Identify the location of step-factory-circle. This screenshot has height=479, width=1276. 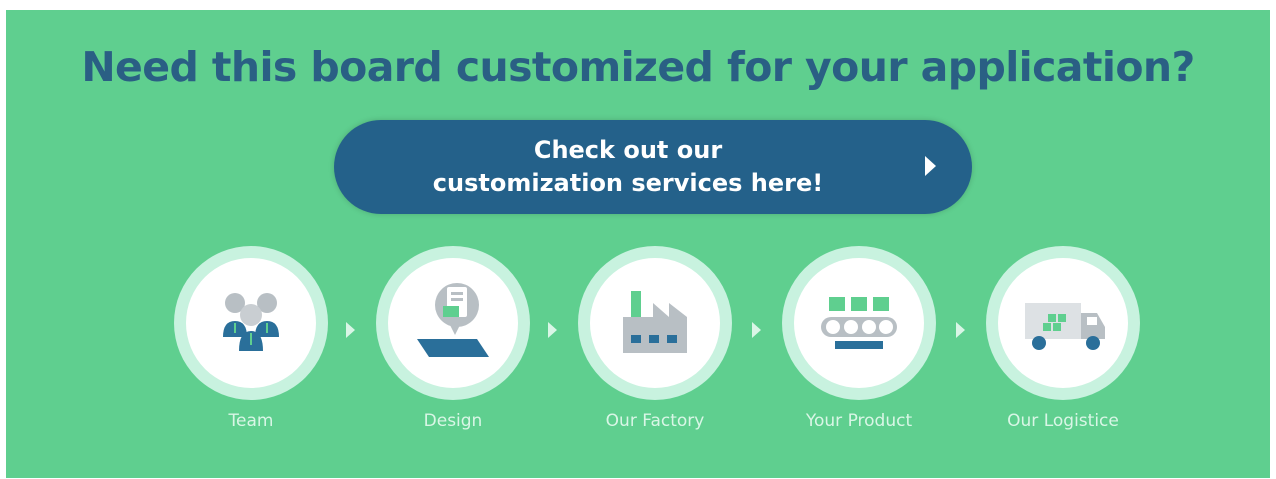
(655, 323).